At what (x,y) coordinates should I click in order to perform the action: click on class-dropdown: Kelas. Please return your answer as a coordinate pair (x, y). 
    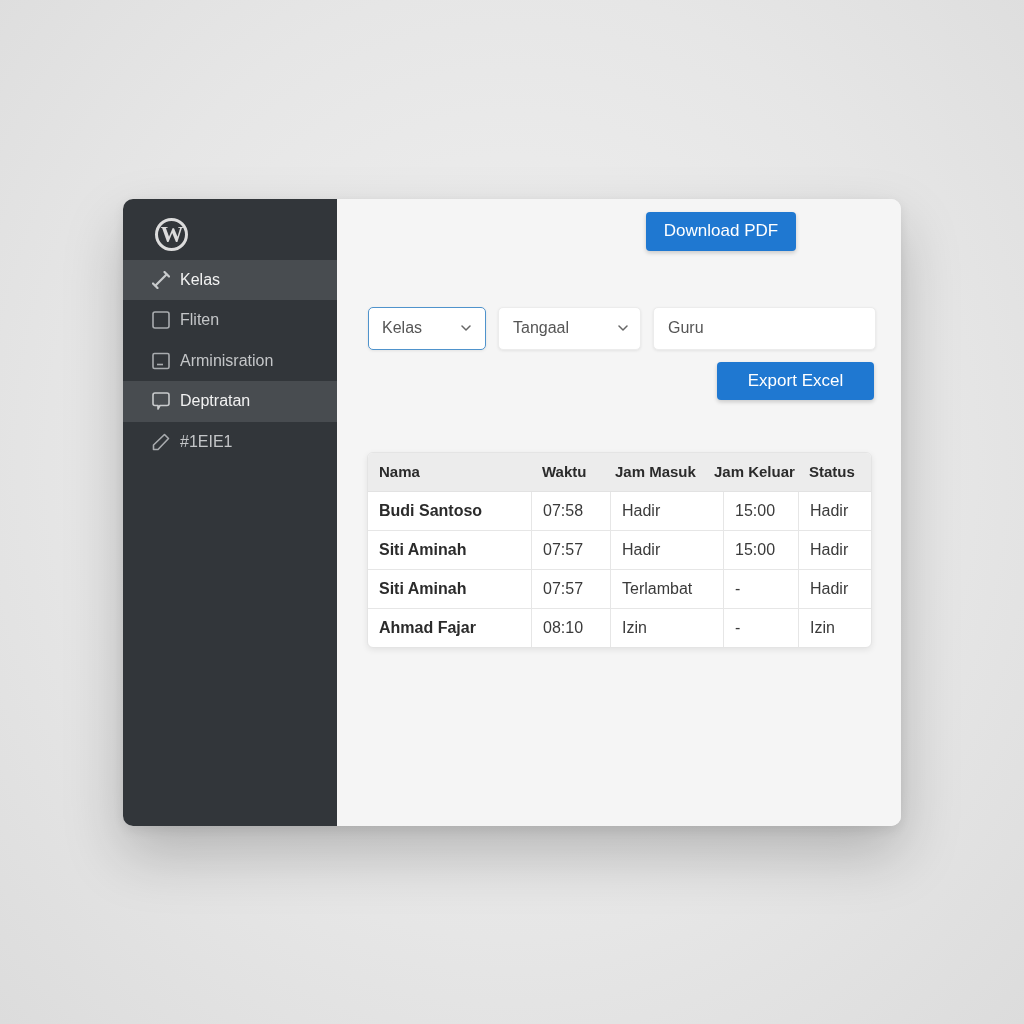
    Looking at the image, I should click on (427, 328).